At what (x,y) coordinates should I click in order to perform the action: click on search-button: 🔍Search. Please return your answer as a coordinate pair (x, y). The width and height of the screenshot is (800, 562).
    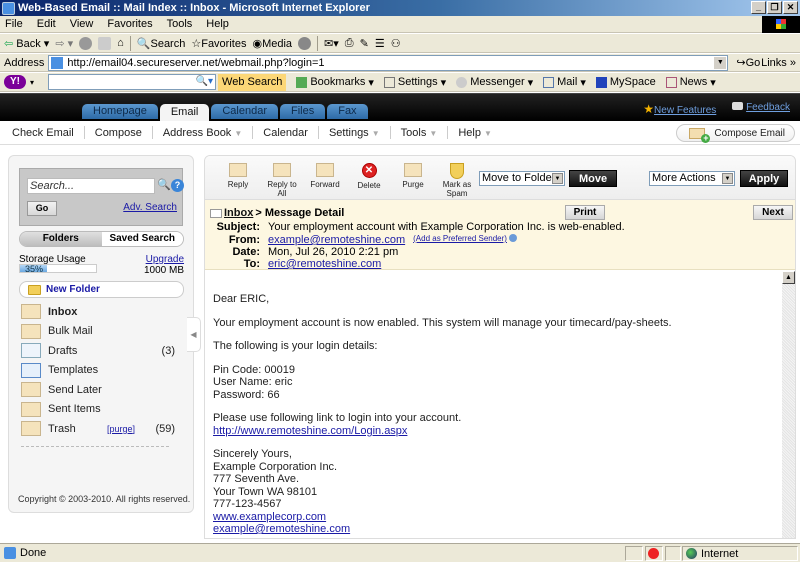
    Looking at the image, I should click on (161, 43).